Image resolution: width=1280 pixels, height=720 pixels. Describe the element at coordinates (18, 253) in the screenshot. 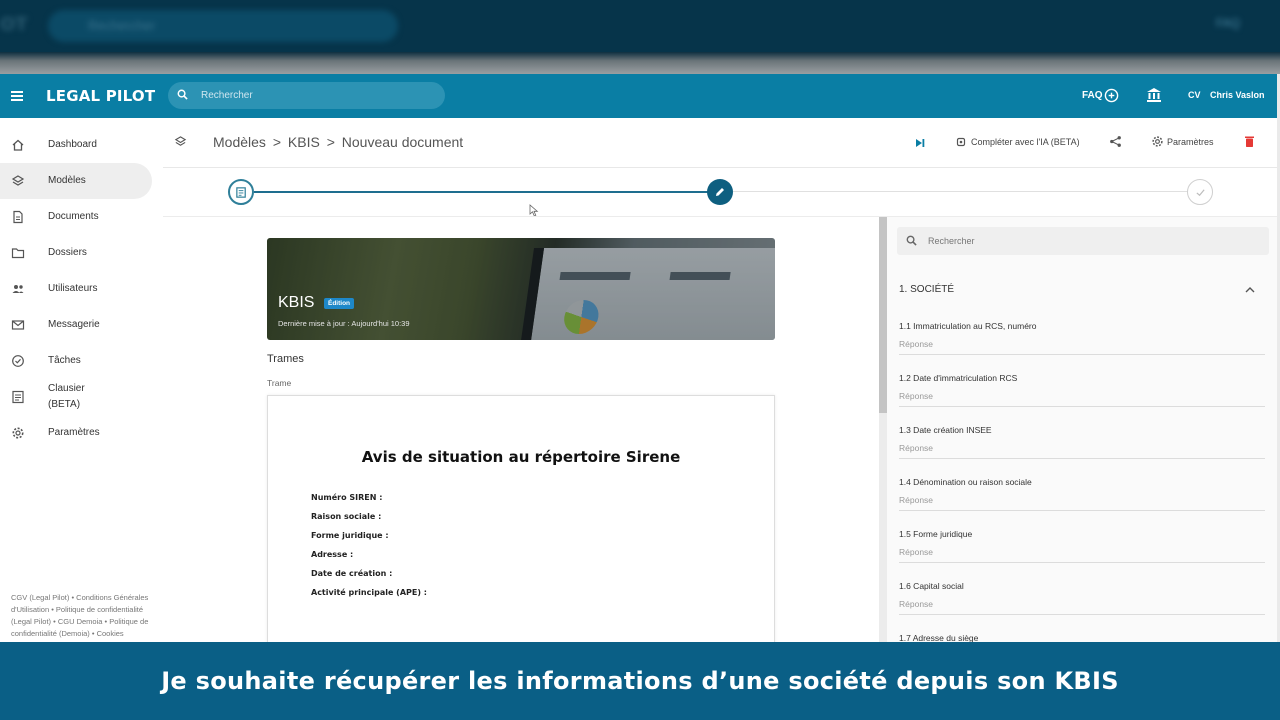

I see `folder-icon` at that location.